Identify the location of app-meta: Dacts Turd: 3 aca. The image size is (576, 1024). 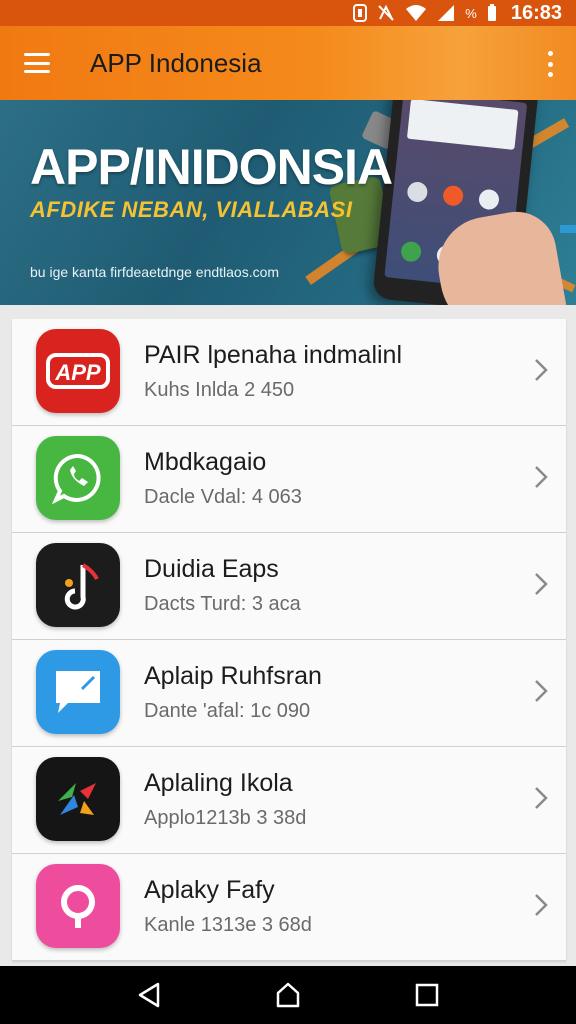
(222, 604).